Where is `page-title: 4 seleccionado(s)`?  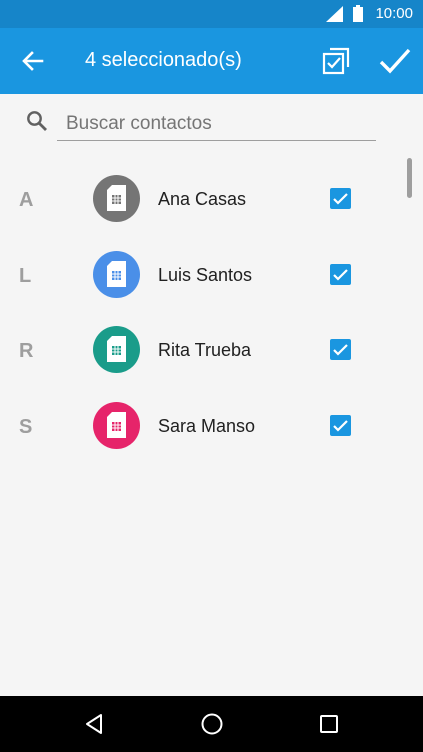
page-title: 4 seleccionado(s) is located at coordinates (163, 60).